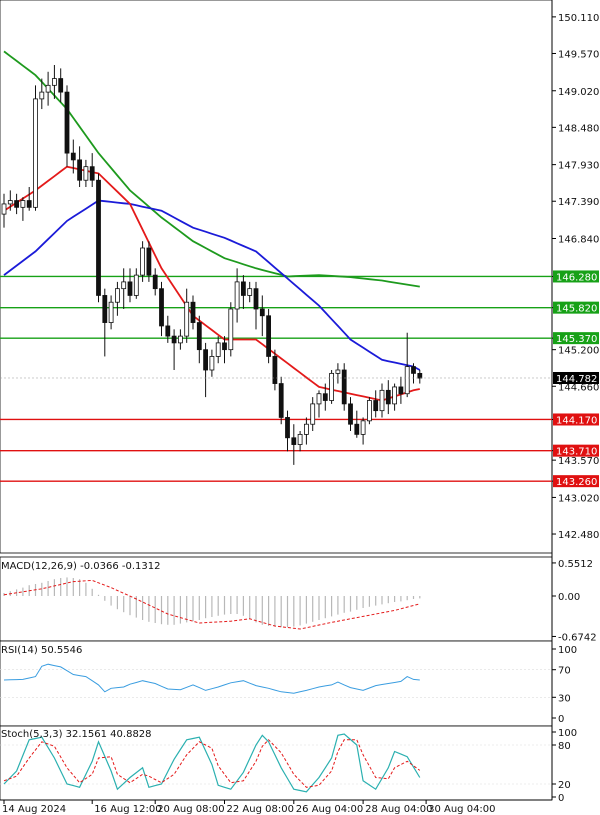  Describe the element at coordinates (561, 719) in the screenshot. I see `rsi-tick-label: 0` at that location.